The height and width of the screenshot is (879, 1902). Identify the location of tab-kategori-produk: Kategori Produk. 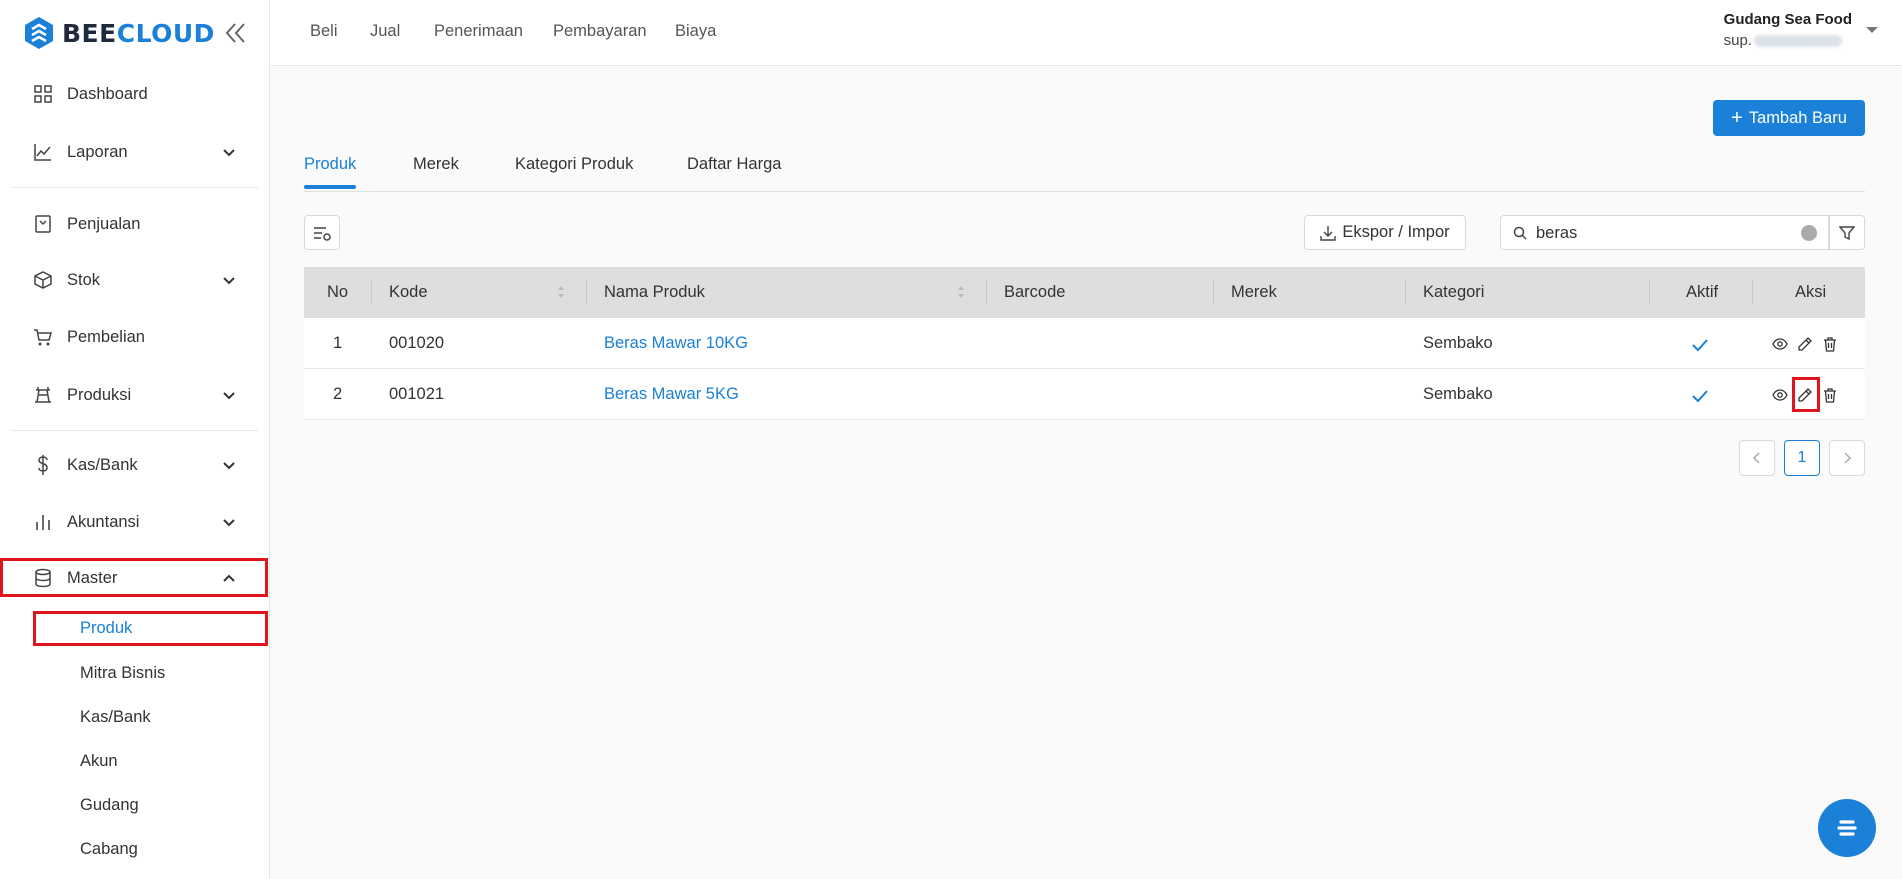
(574, 164).